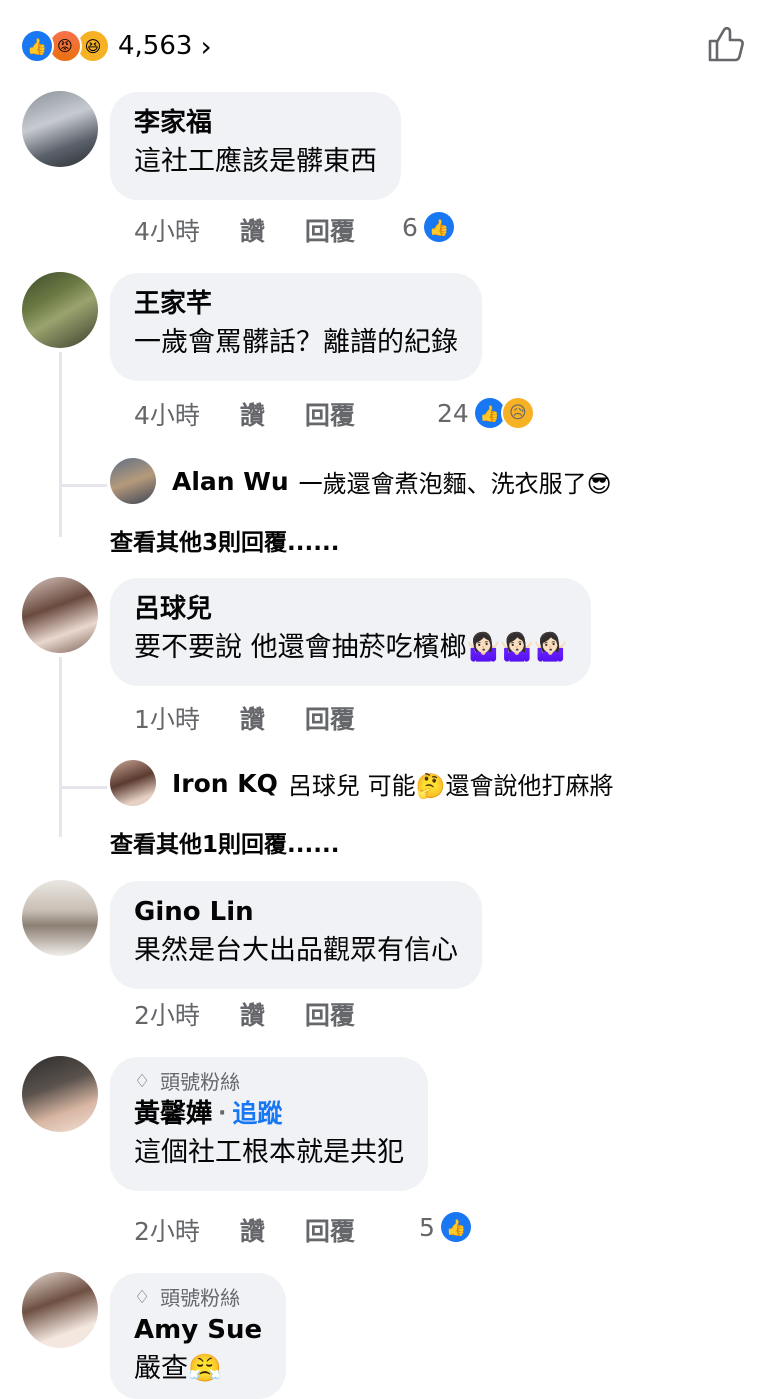  I want to click on comment-text: 一歲會罵髒話？離譜的紀錄, so click(296, 342).